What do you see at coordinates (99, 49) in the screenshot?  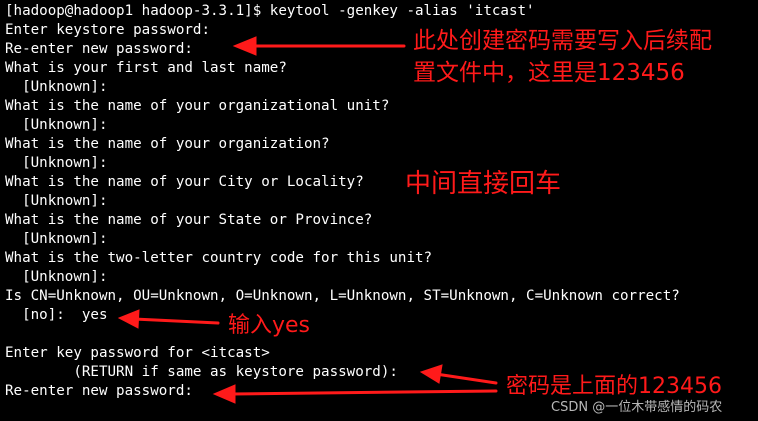 I see `terminal-line-reenter-pass: Re-enter new password:` at bounding box center [99, 49].